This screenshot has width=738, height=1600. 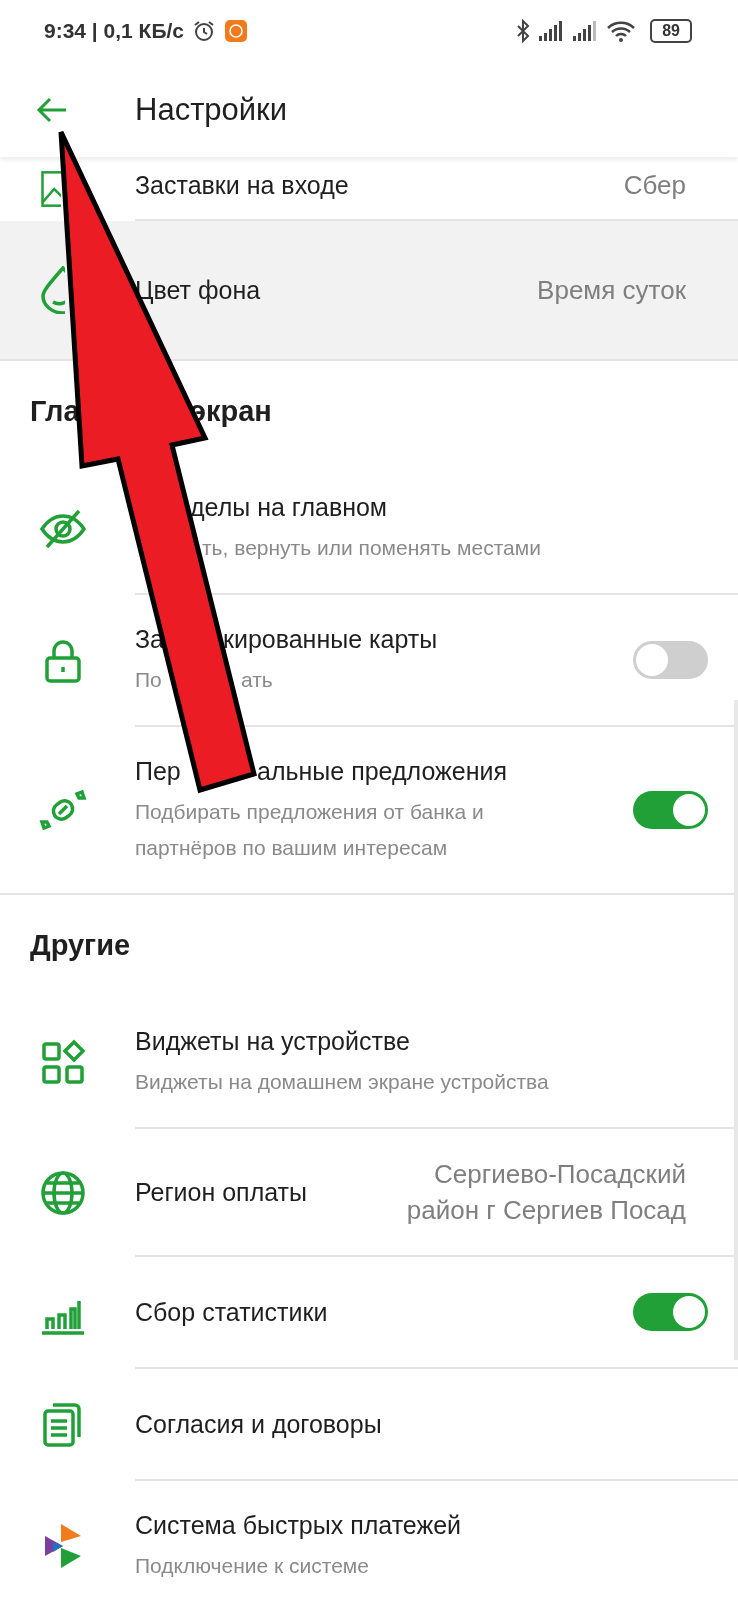 I want to click on row-value: Сергиево-Посадский район г Сергиев Посад, so click(x=545, y=1192).